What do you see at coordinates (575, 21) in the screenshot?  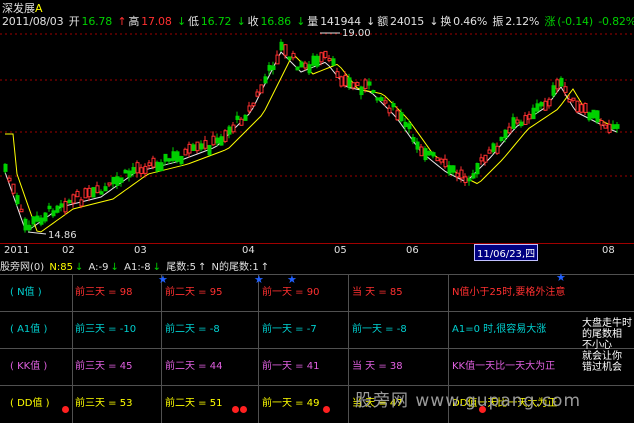 I see `change-value: (-0.14)` at bounding box center [575, 21].